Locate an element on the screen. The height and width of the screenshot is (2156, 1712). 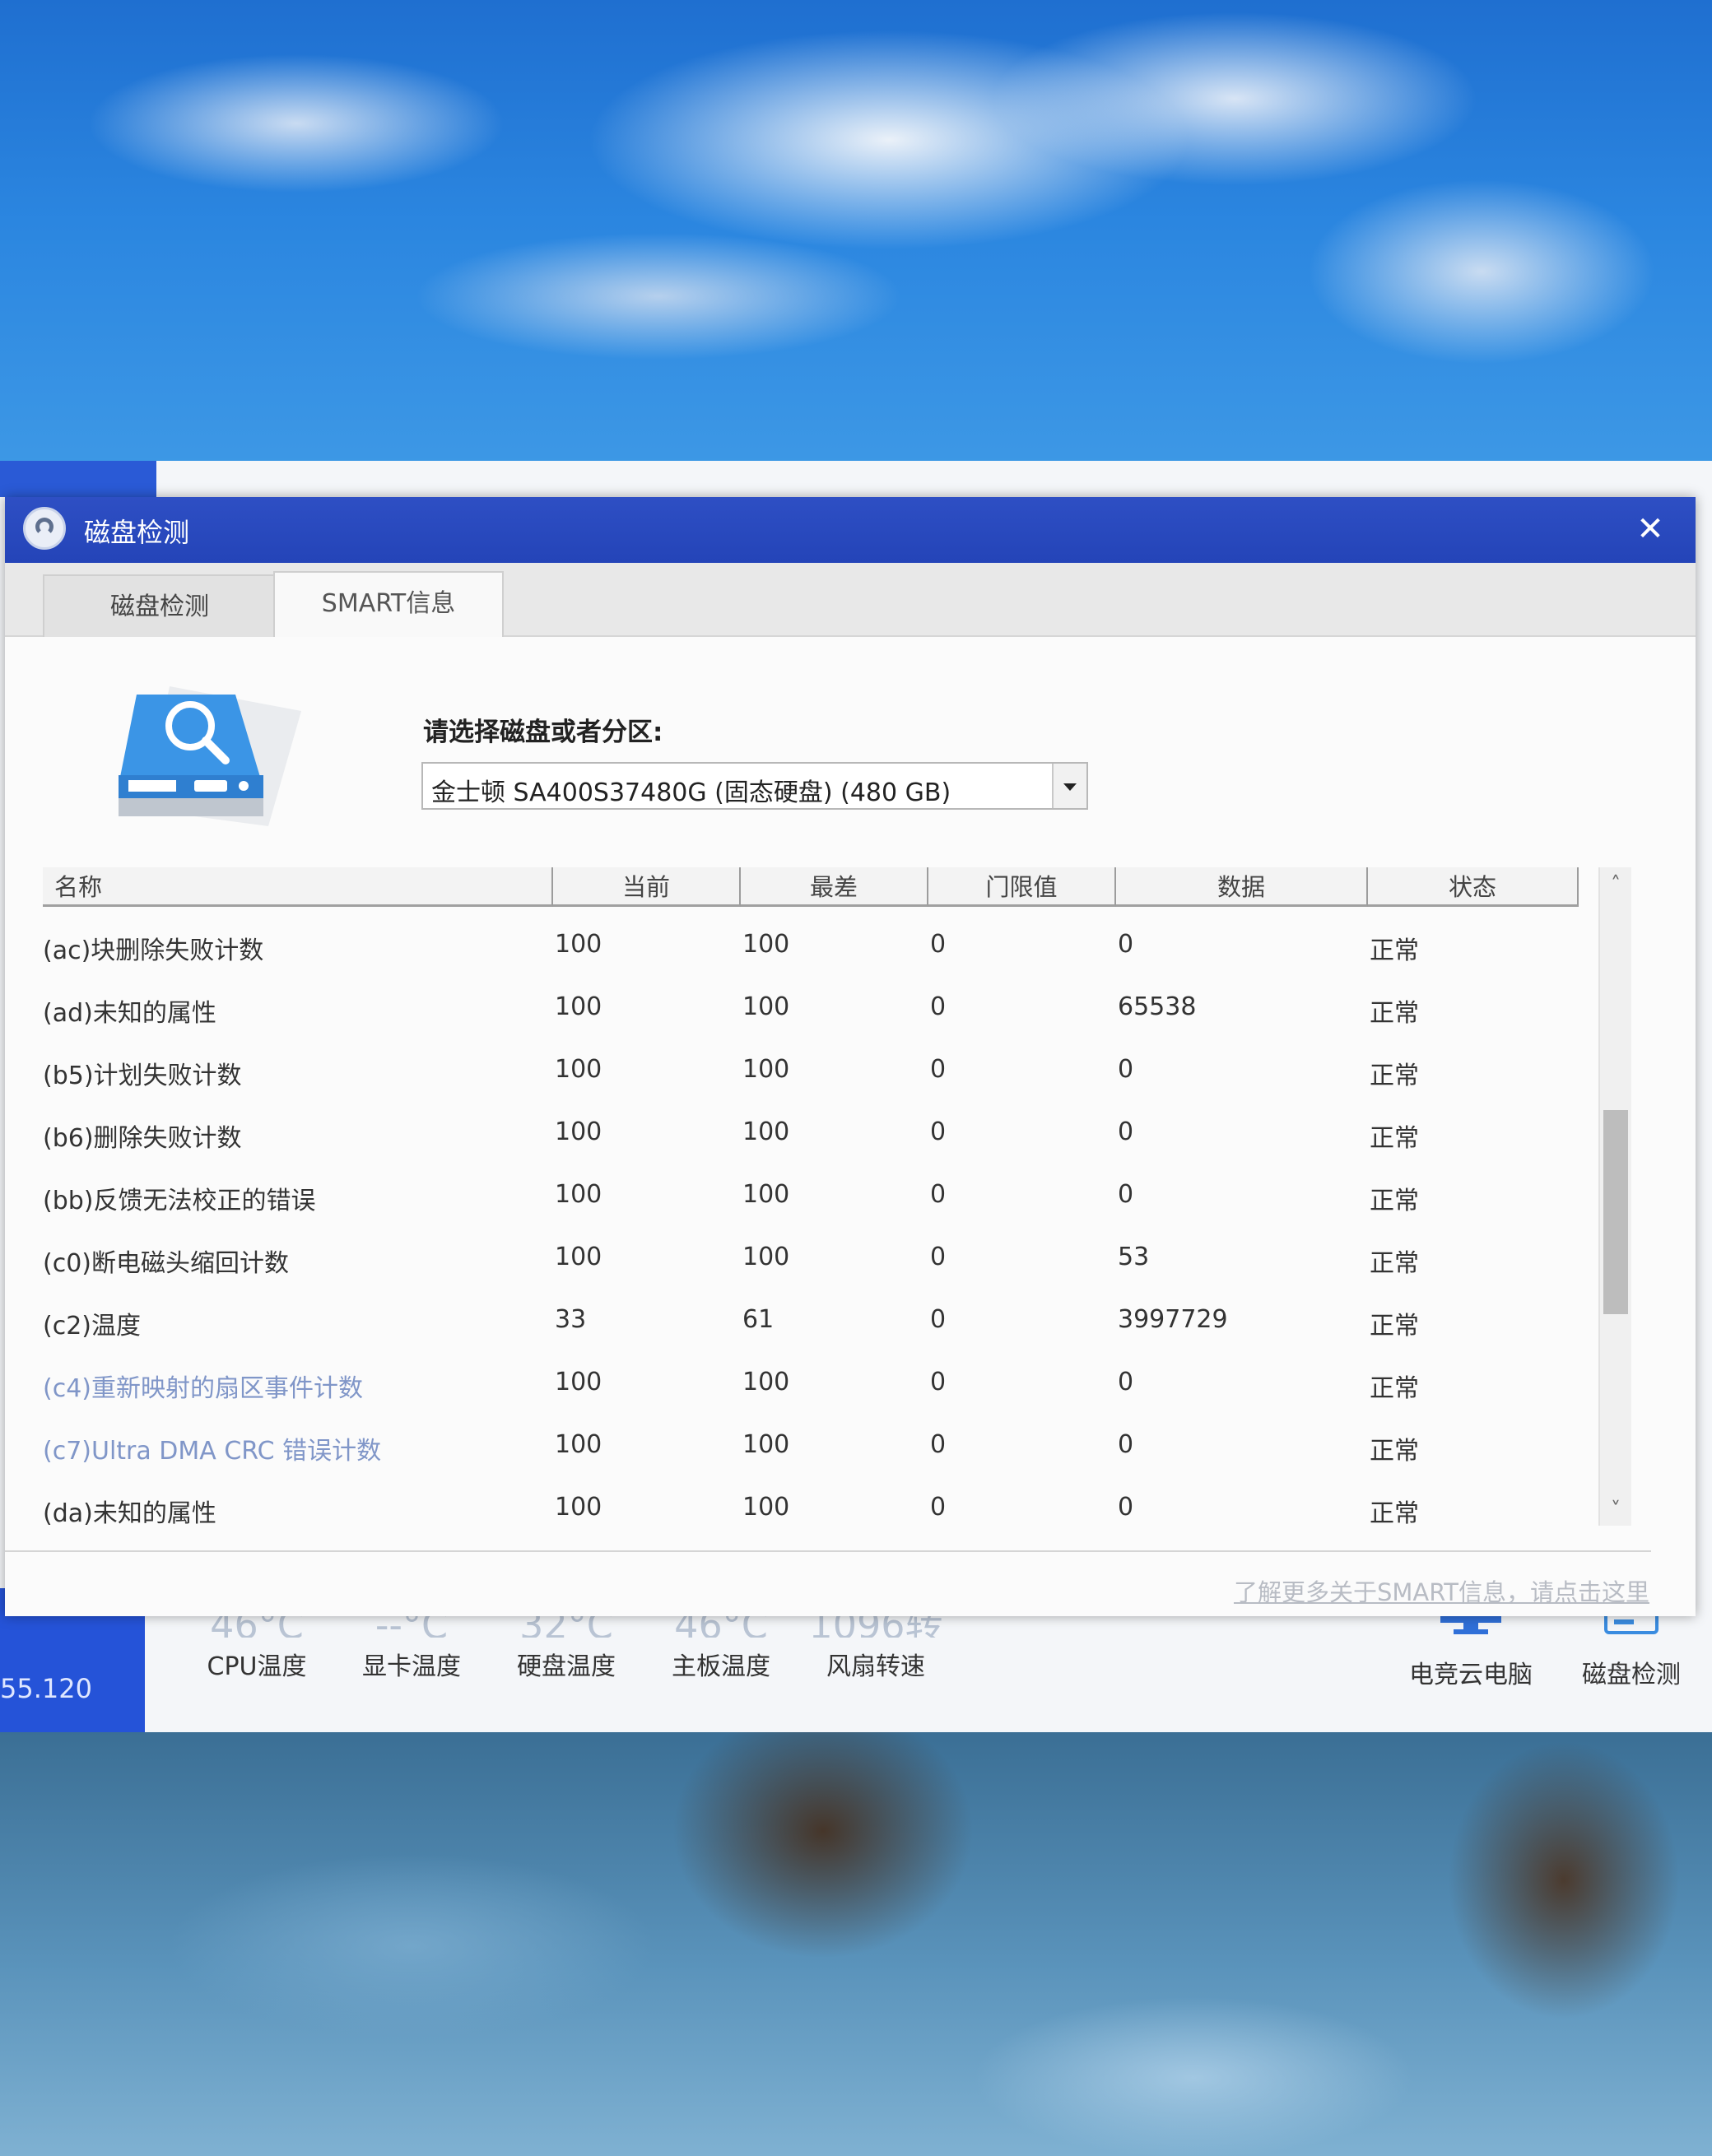
table-row: (da)未知的属性 100 100 0 0 正常 is located at coordinates (816, 1511).